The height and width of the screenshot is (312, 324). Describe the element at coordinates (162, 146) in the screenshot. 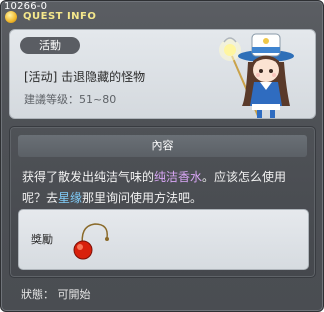

I see `content-header: 內容` at that location.